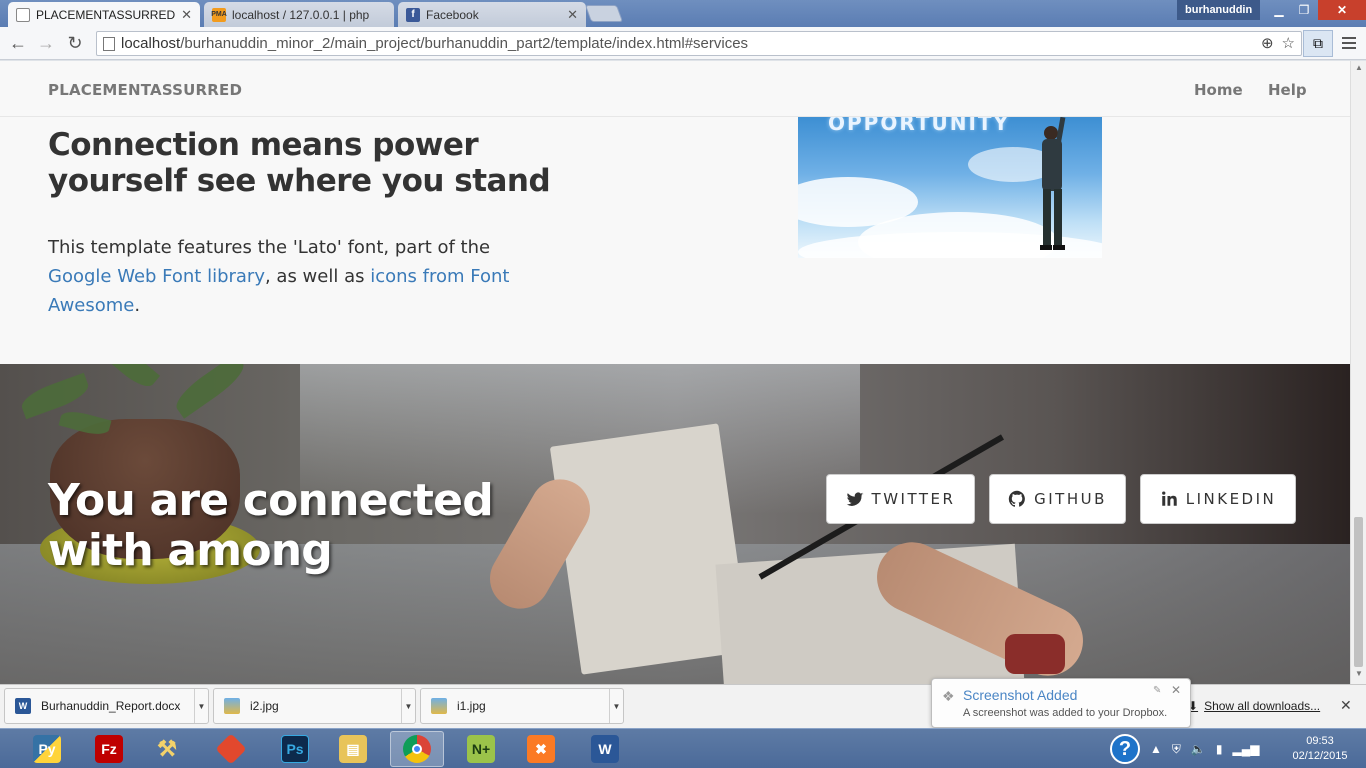  I want to click on download-filename: i1.jpg, so click(471, 706).